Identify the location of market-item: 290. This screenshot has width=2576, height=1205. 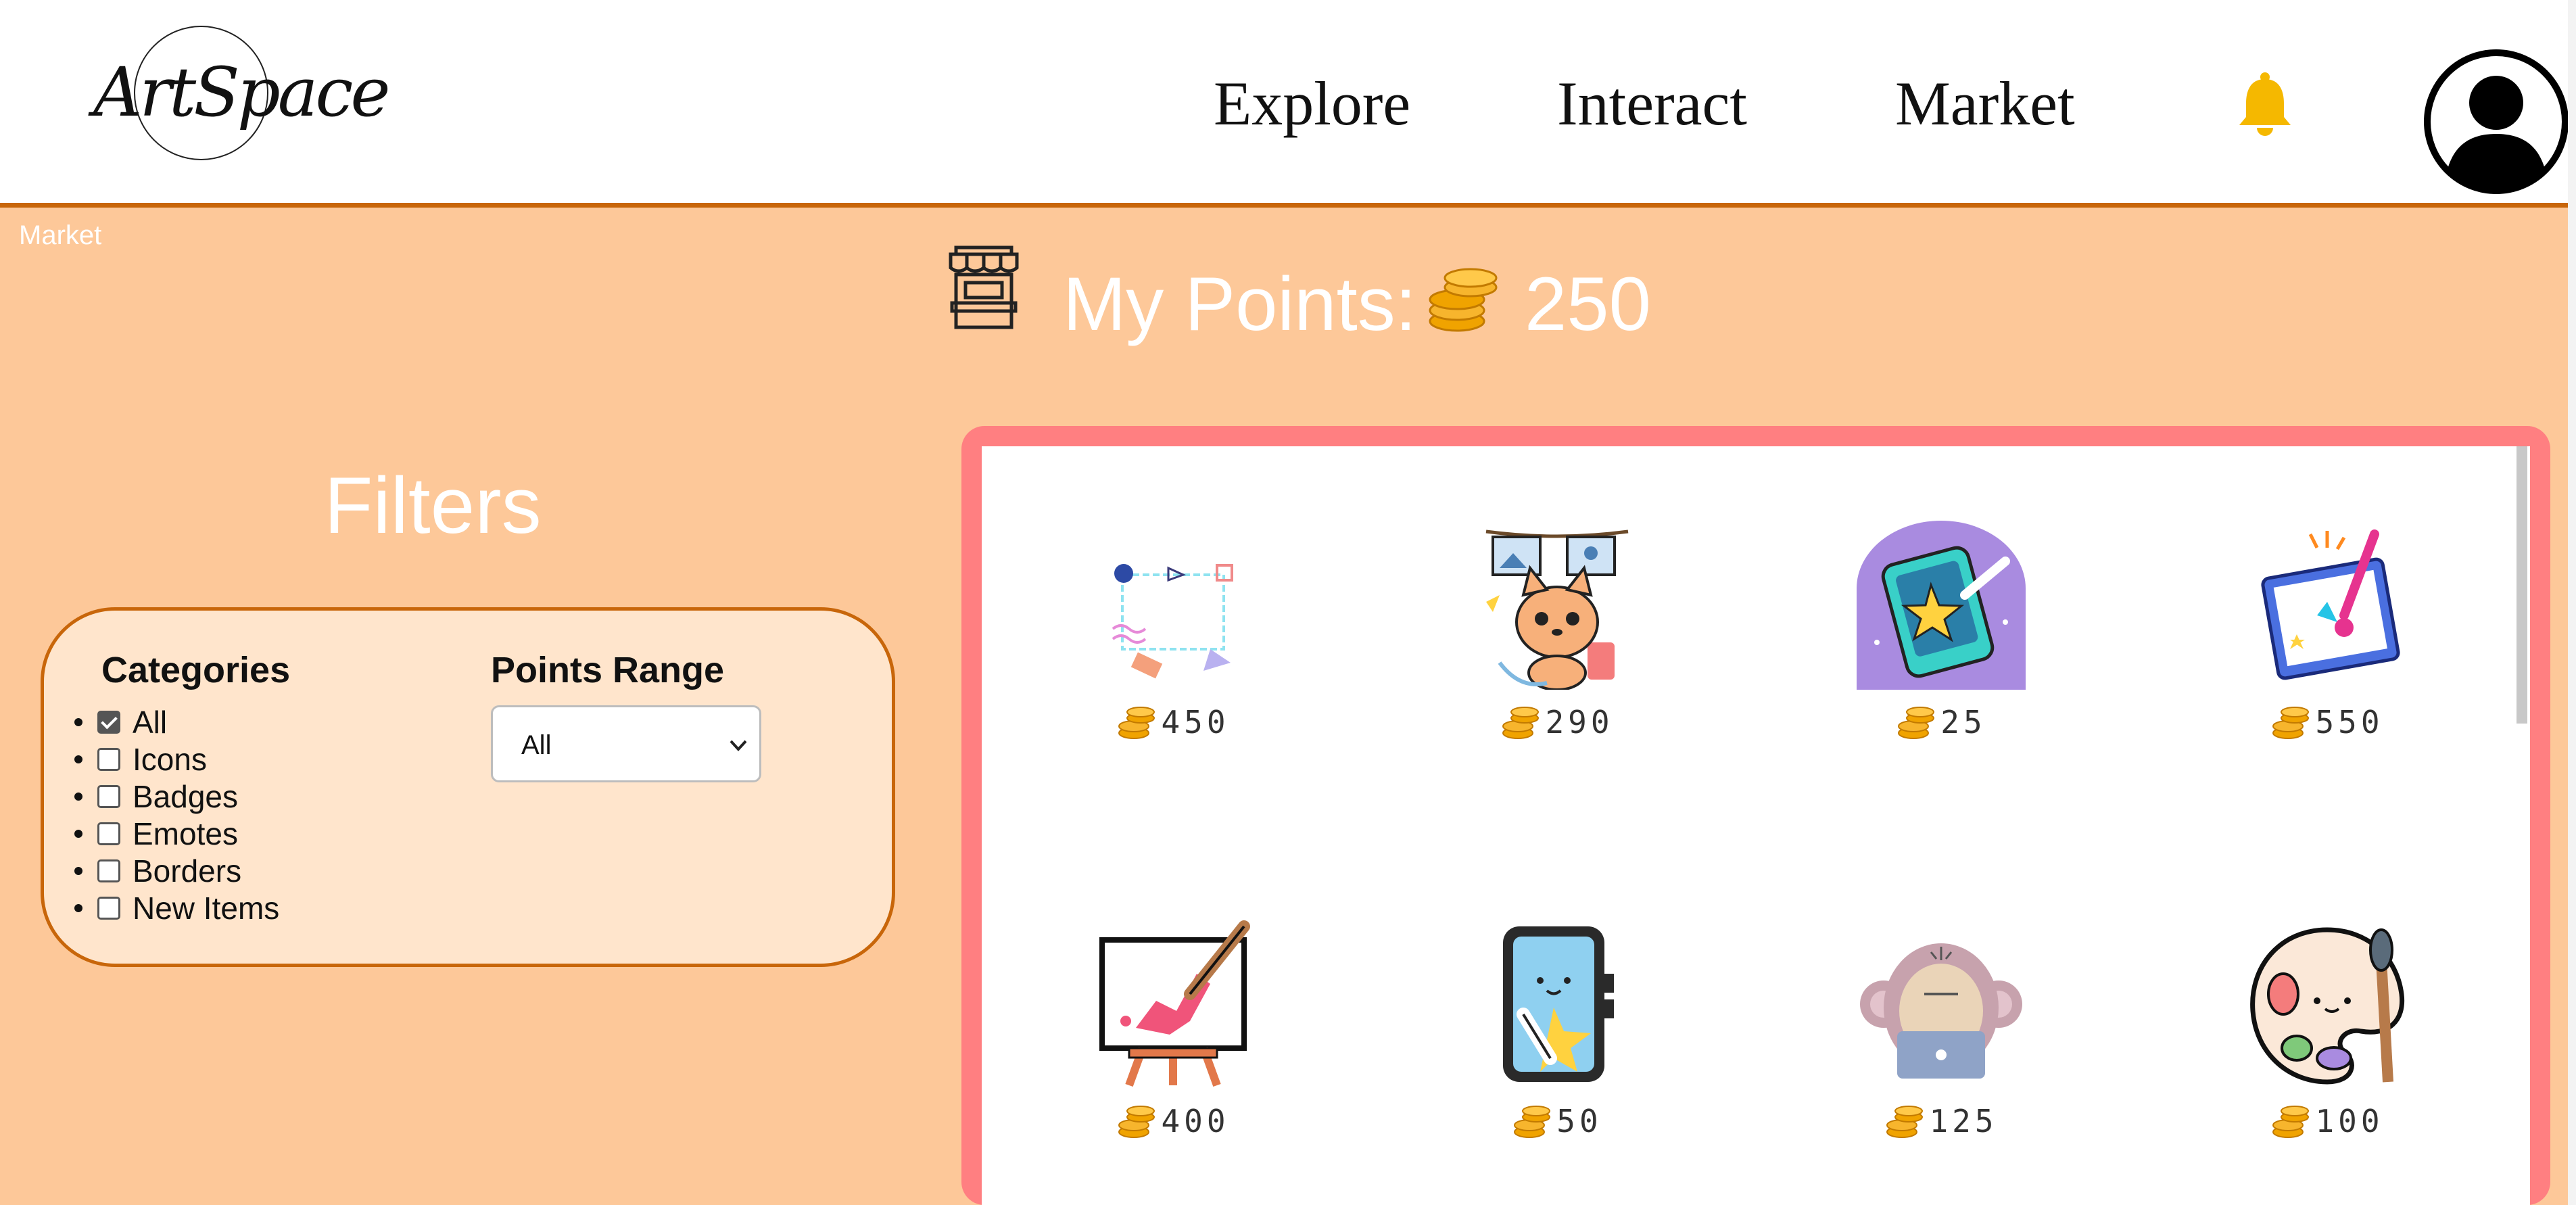
(1557, 632).